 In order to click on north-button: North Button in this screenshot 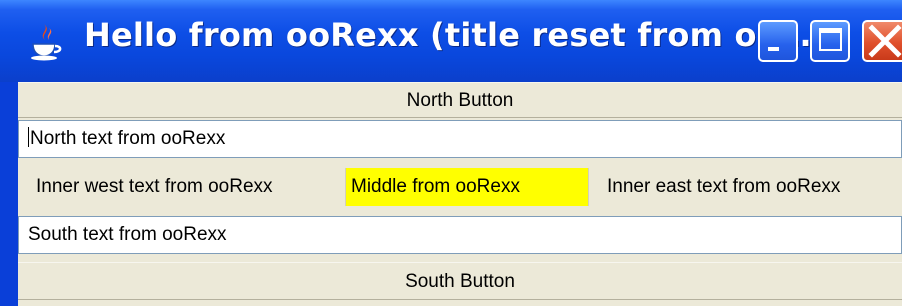, I will do `click(460, 100)`.